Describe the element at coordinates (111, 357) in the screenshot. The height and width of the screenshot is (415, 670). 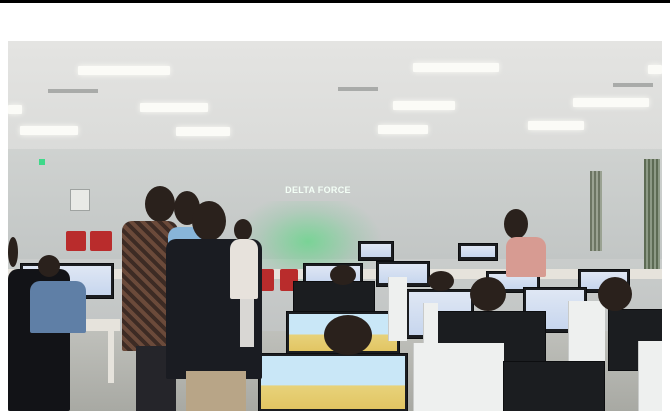
I see `desk` at that location.